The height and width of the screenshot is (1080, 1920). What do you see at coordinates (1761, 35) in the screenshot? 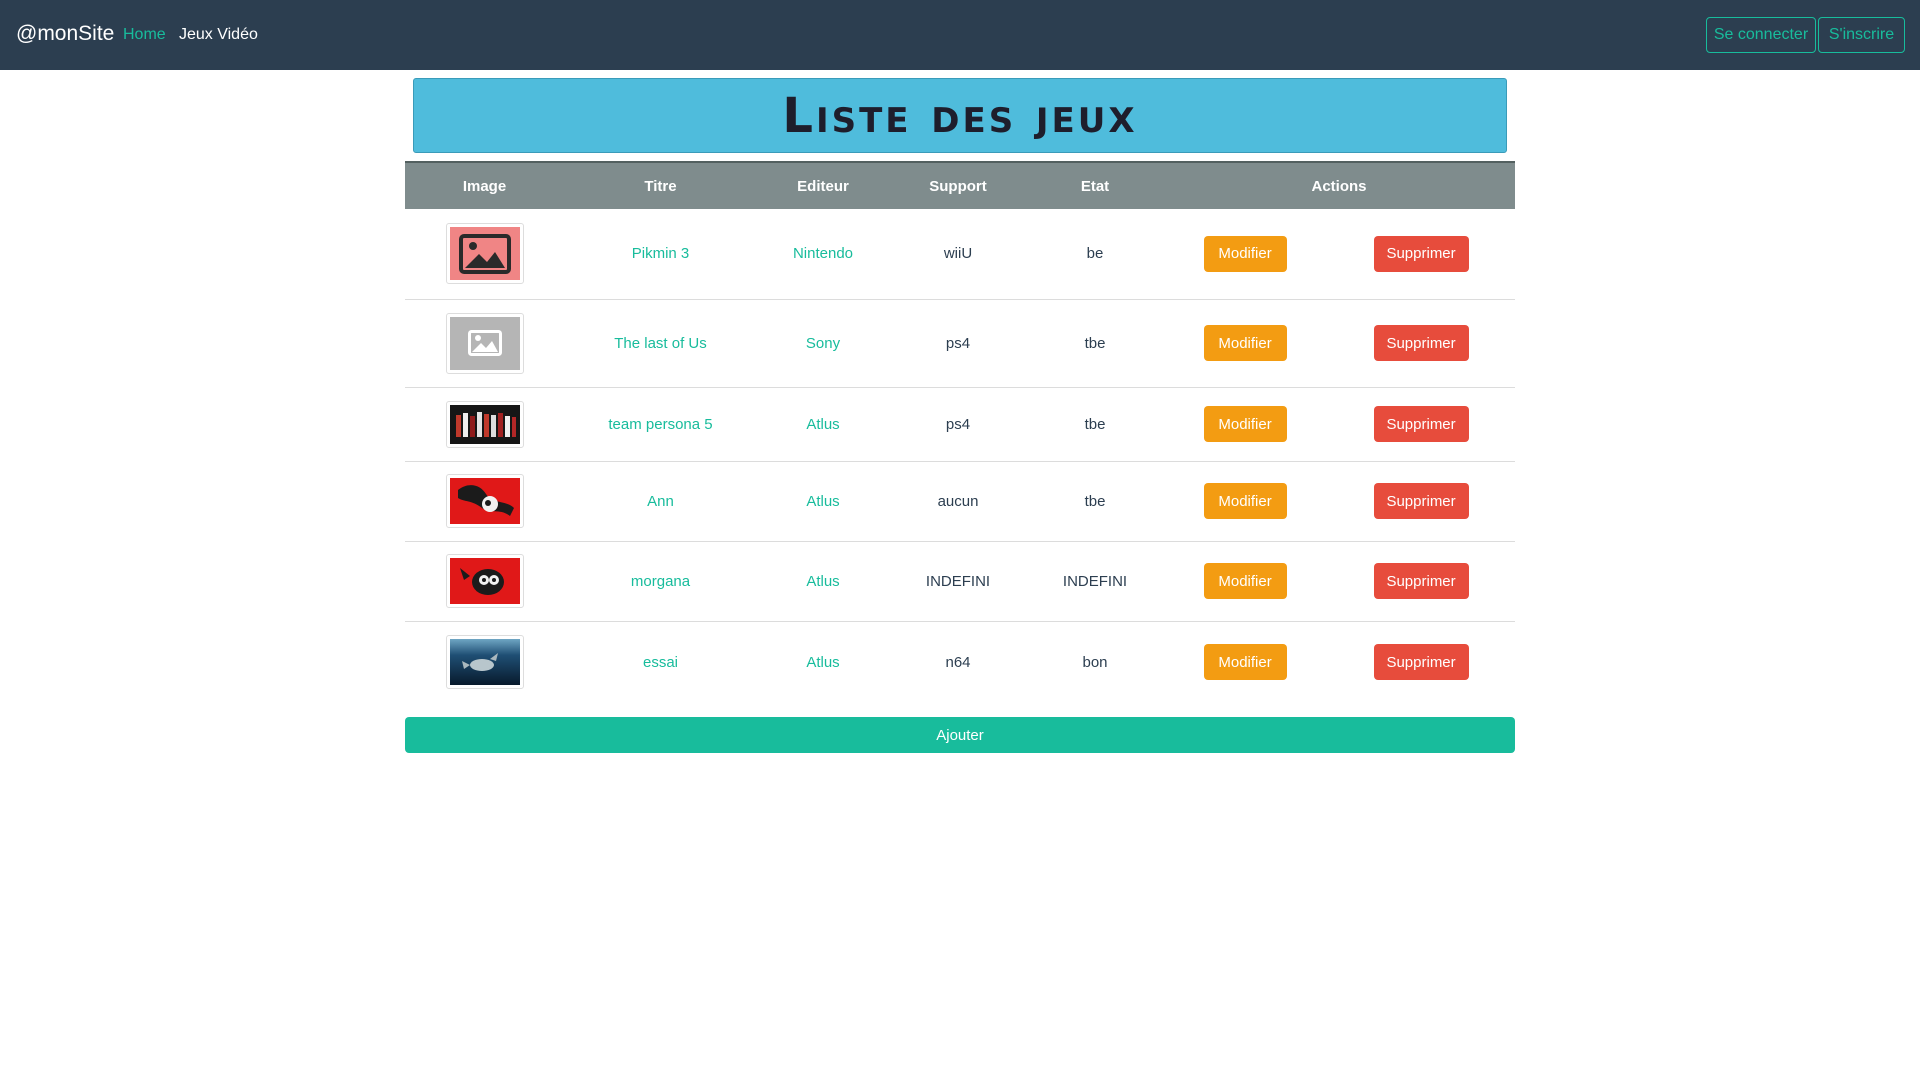
I see `login-button: Se connecter` at bounding box center [1761, 35].